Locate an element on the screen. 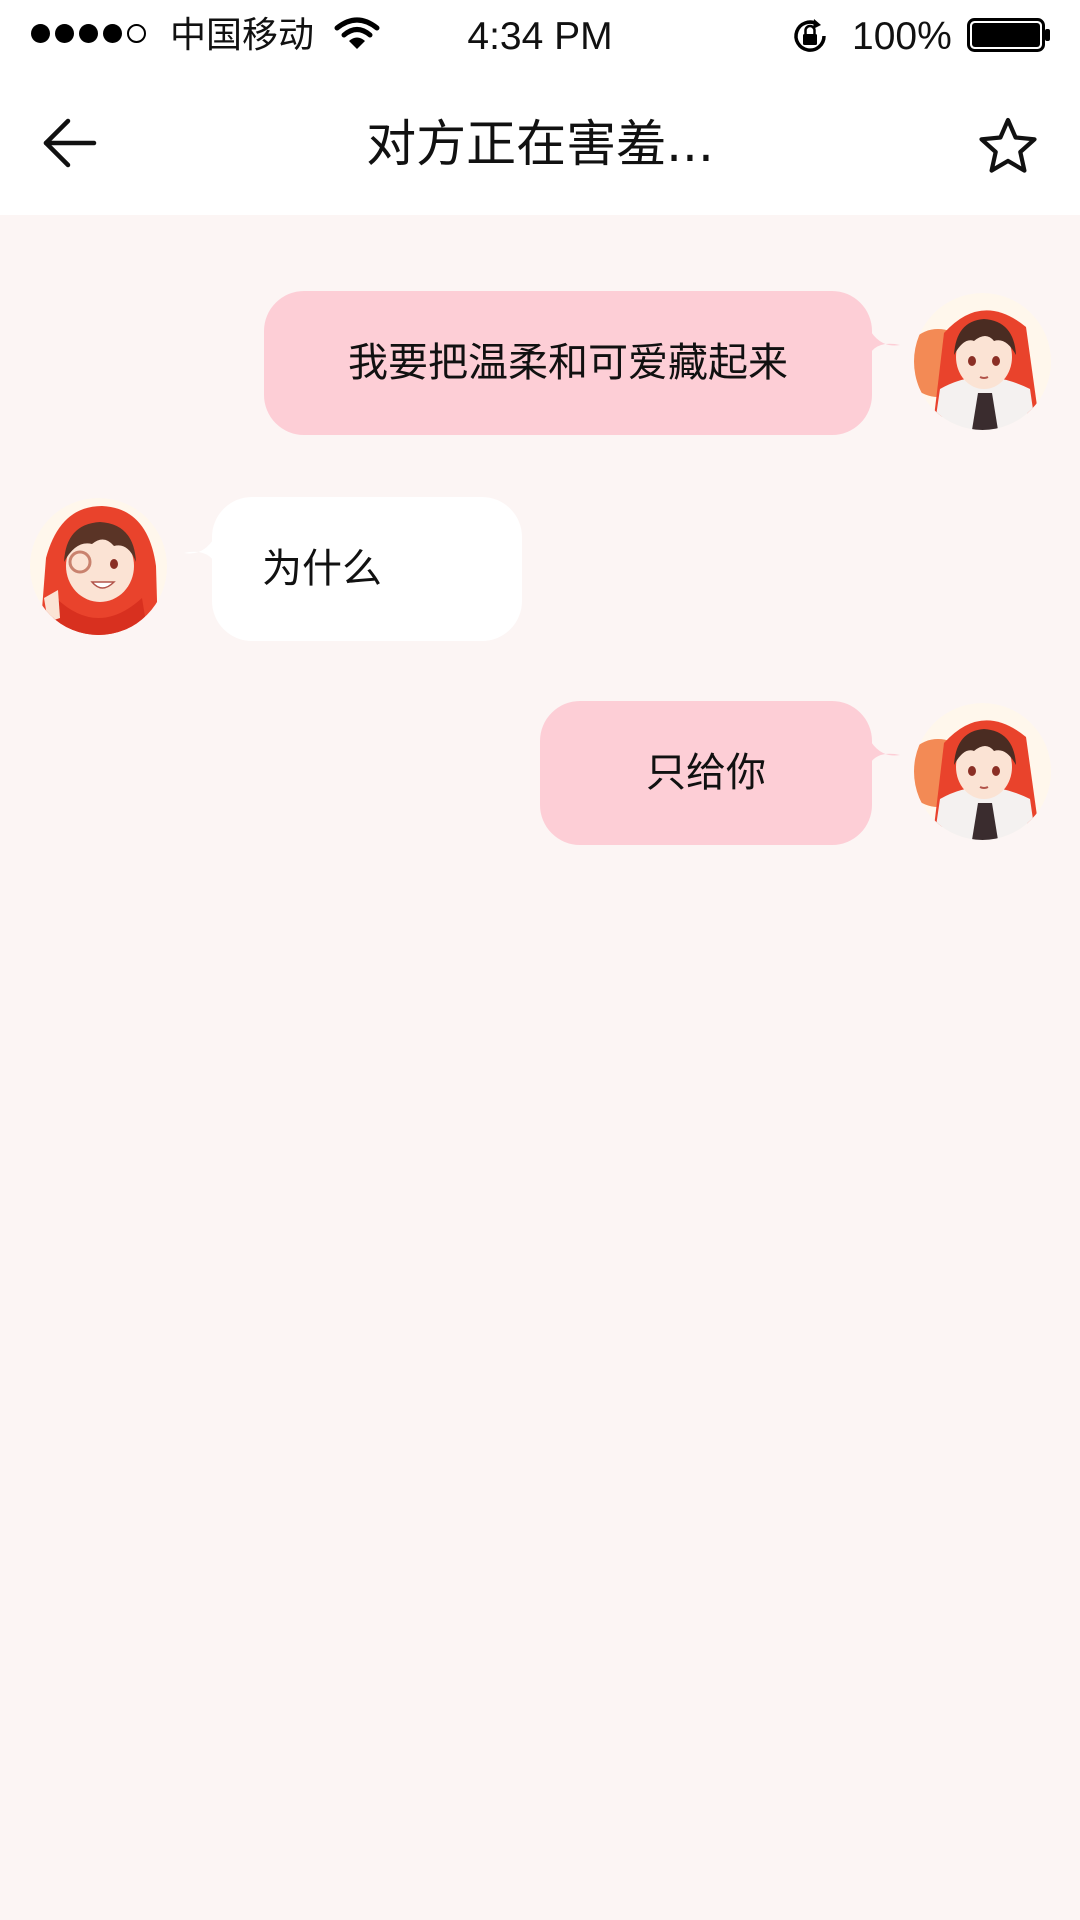  status-bar: 中国移动 4:34 PM 100% is located at coordinates (540, 36).